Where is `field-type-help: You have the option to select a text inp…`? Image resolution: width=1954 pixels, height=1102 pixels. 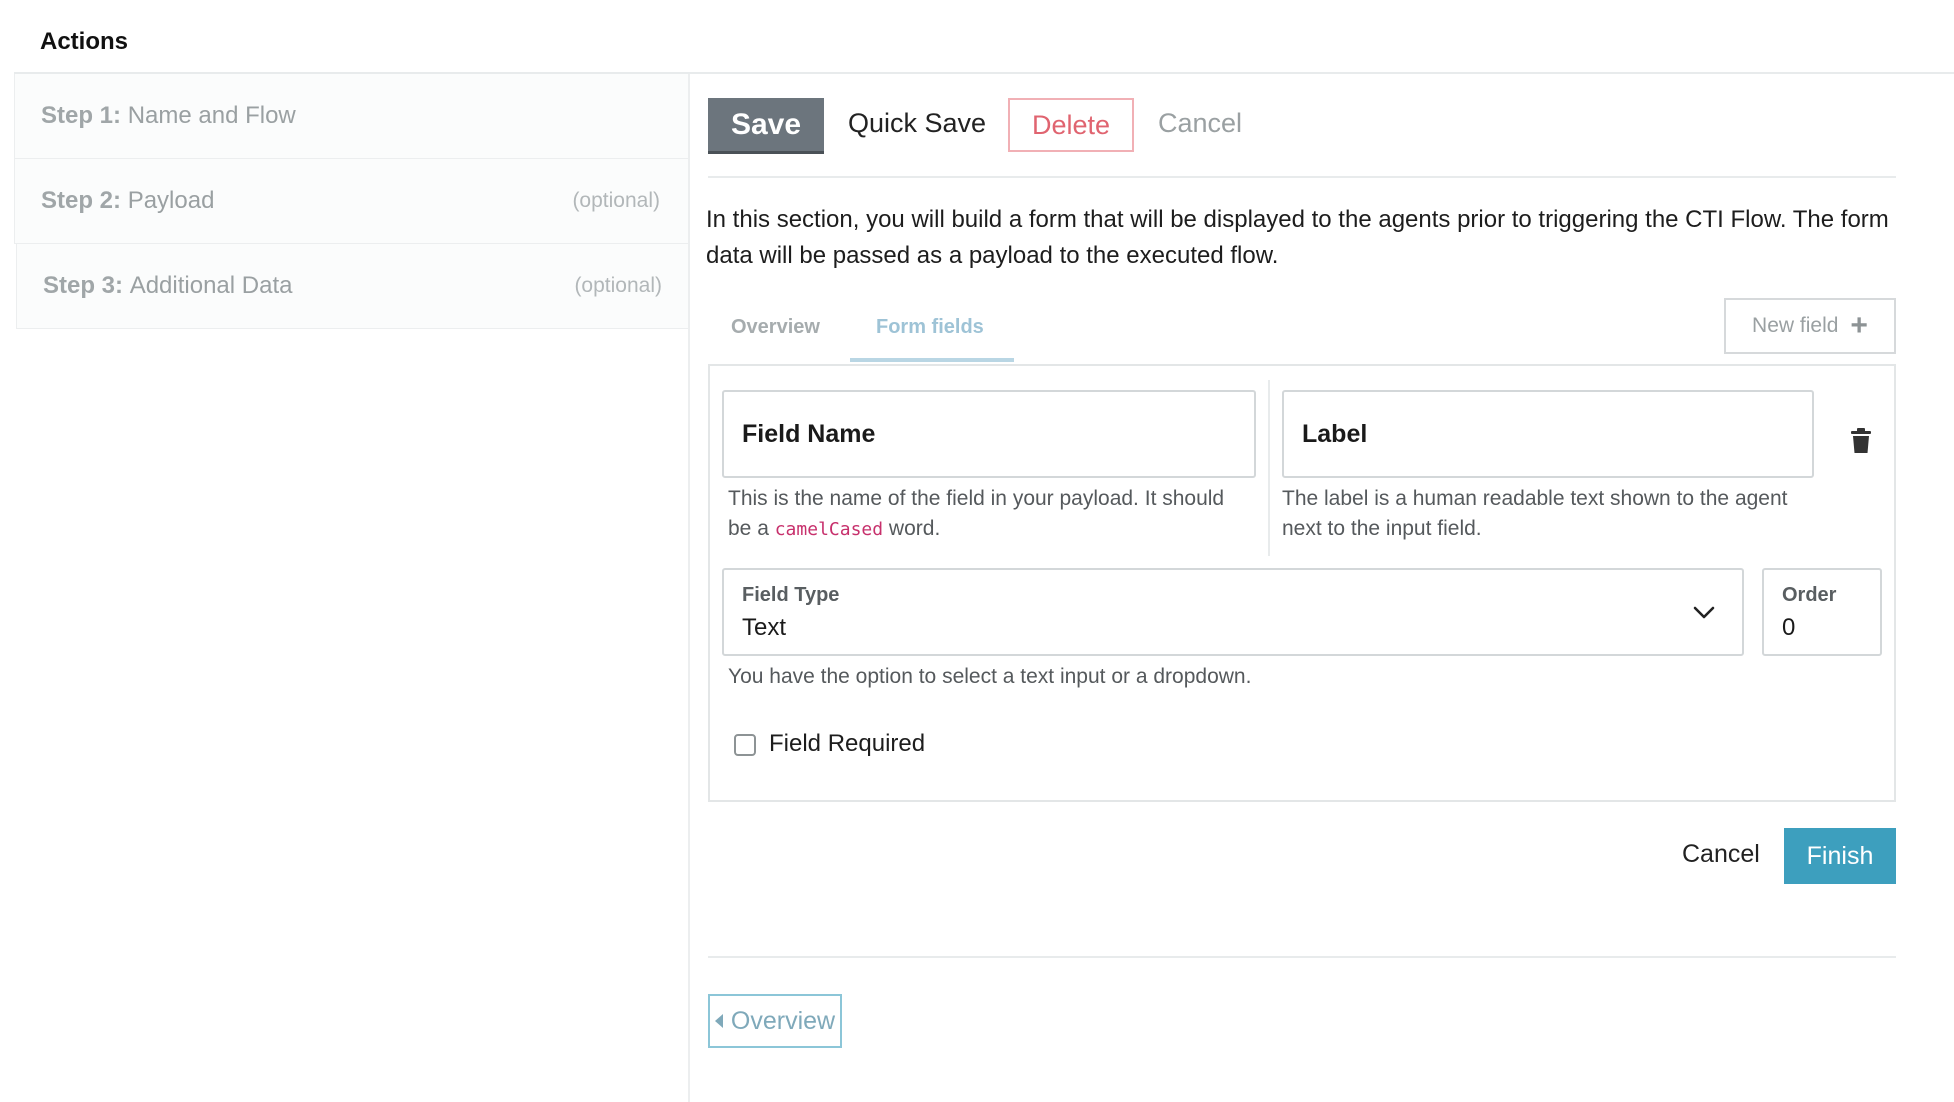 field-type-help: You have the option to select a text inp… is located at coordinates (990, 676).